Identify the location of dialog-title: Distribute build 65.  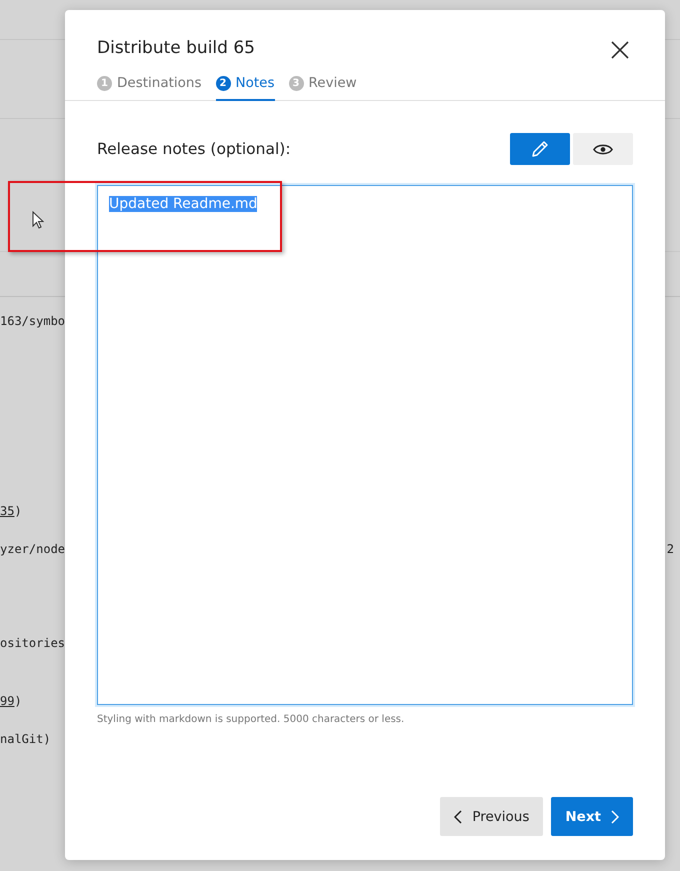
(176, 48).